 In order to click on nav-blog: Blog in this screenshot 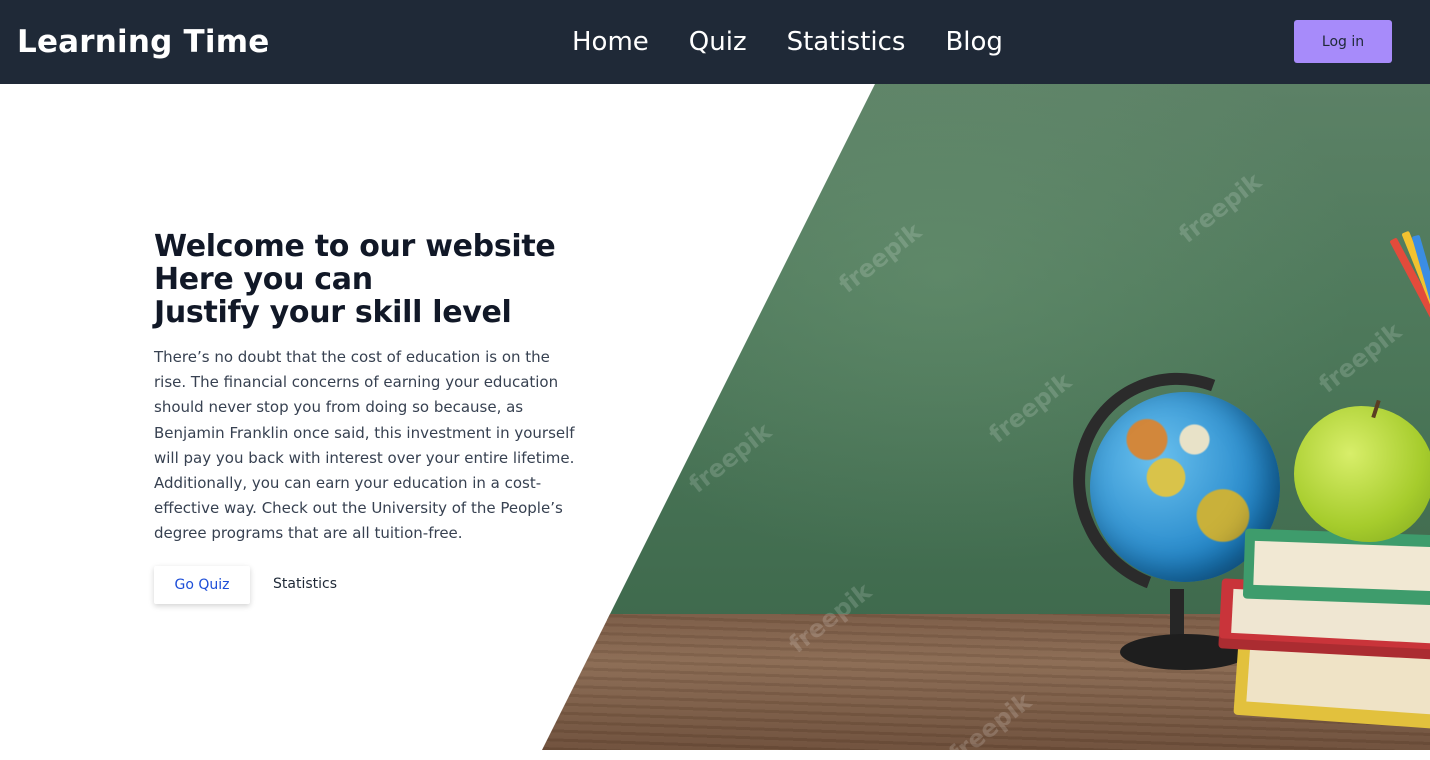, I will do `click(973, 42)`.